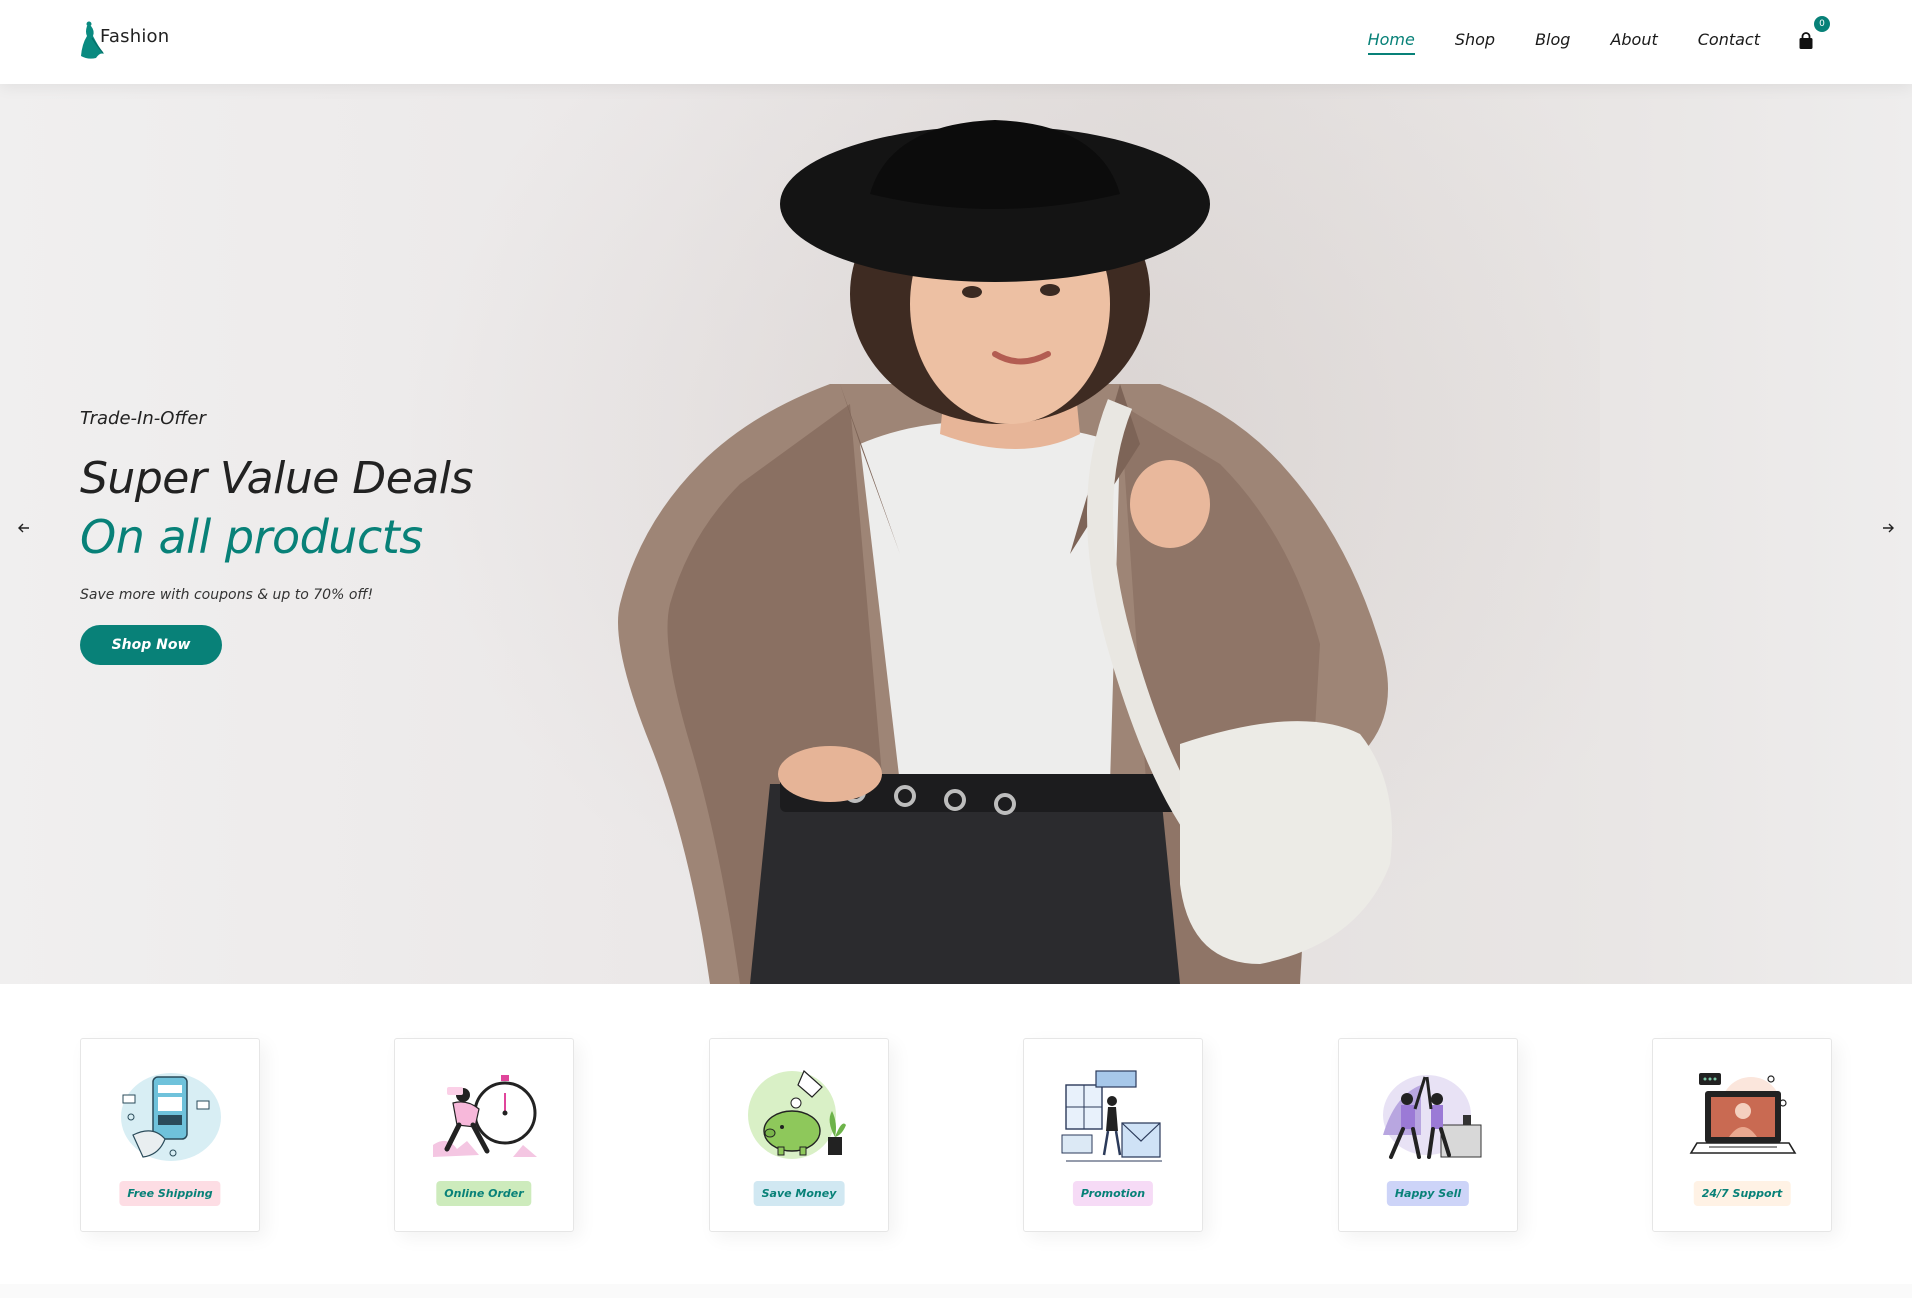 The height and width of the screenshot is (1298, 1912). Describe the element at coordinates (1743, 1113) in the screenshot. I see `laptop-support-icon` at that location.